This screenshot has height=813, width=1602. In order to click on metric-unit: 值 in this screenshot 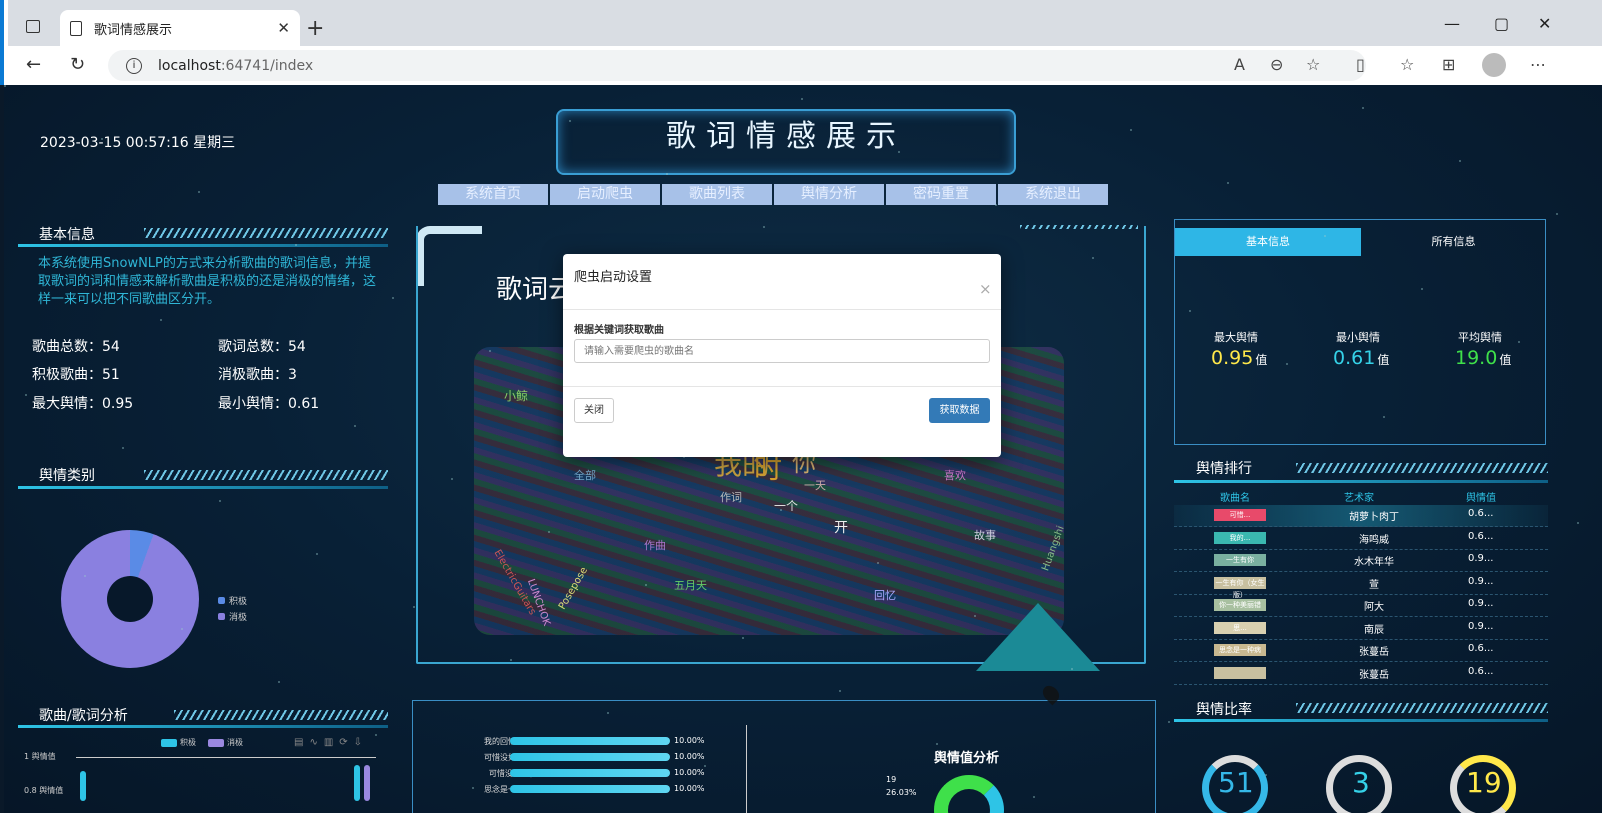, I will do `click(1261, 360)`.